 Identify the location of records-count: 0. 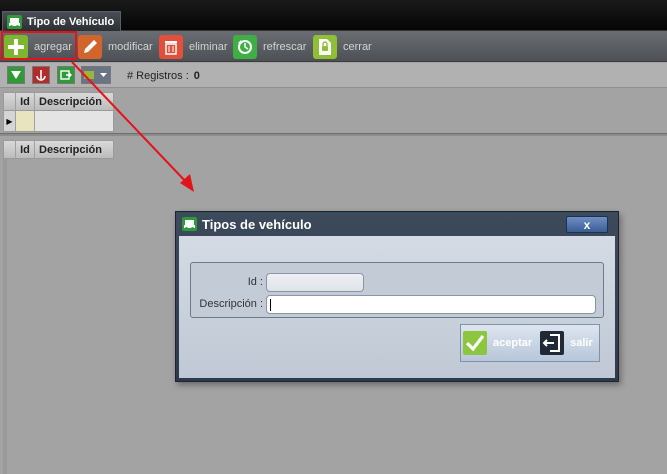
(196, 76).